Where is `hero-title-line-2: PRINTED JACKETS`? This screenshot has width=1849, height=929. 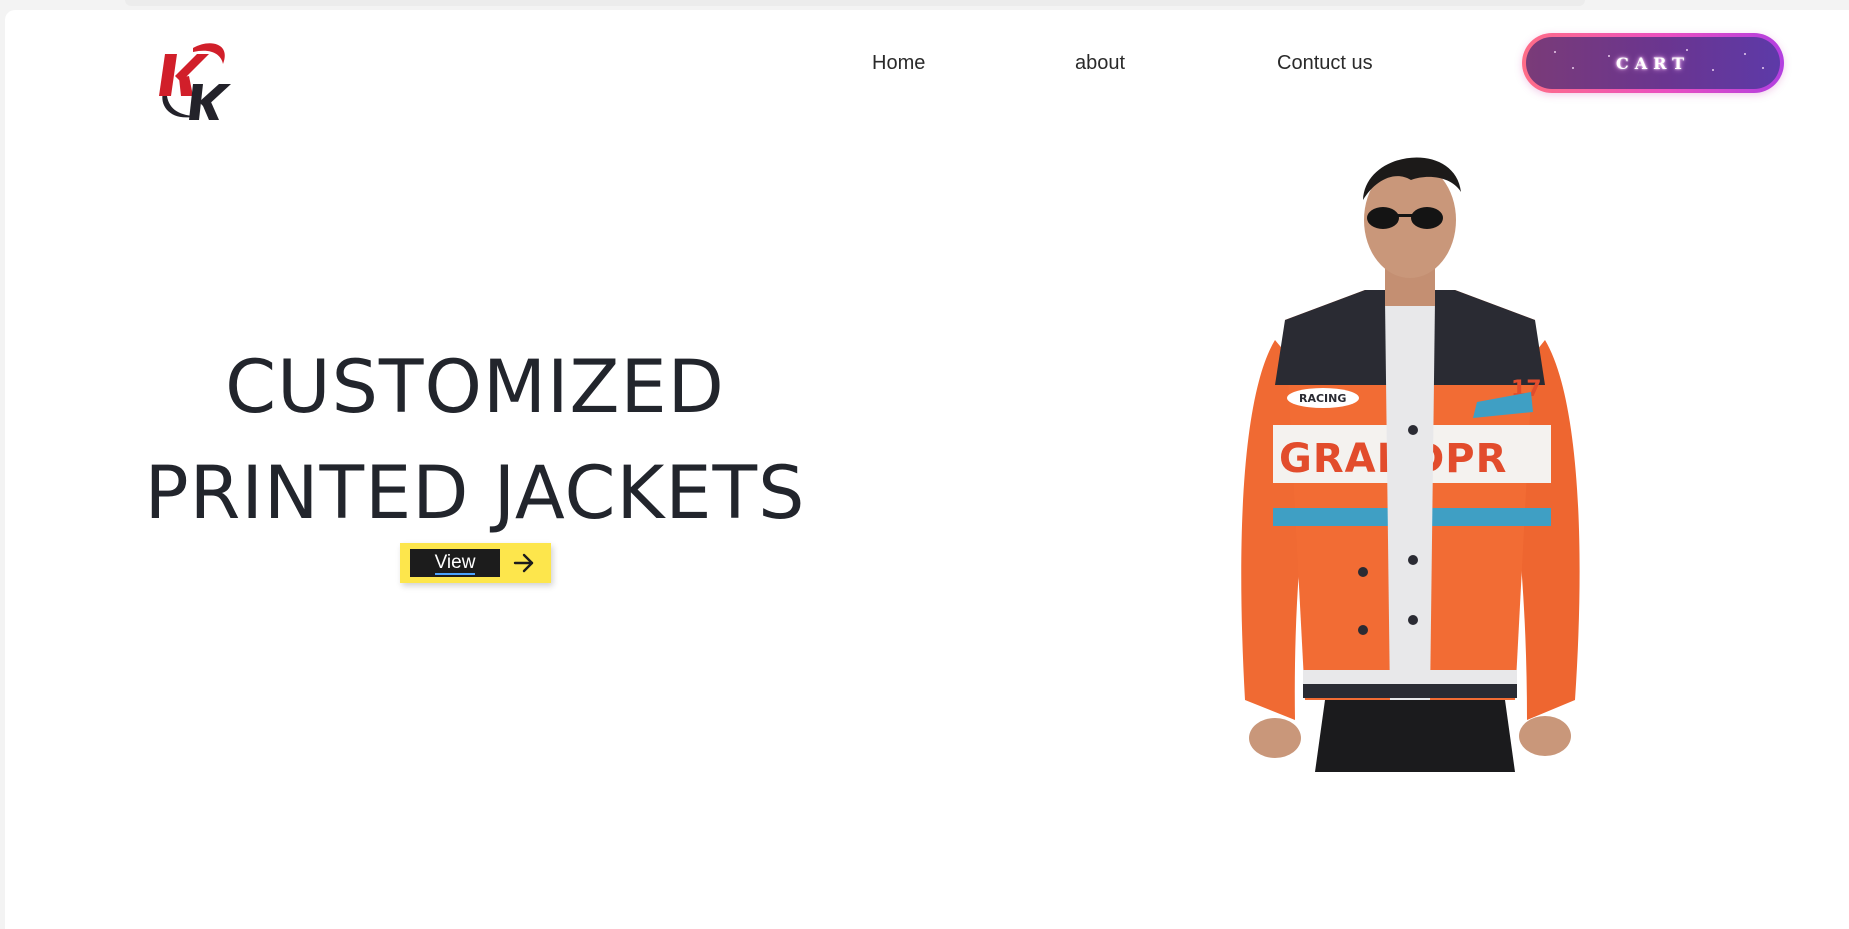
hero-title-line-2: PRINTED JACKETS is located at coordinates (475, 493).